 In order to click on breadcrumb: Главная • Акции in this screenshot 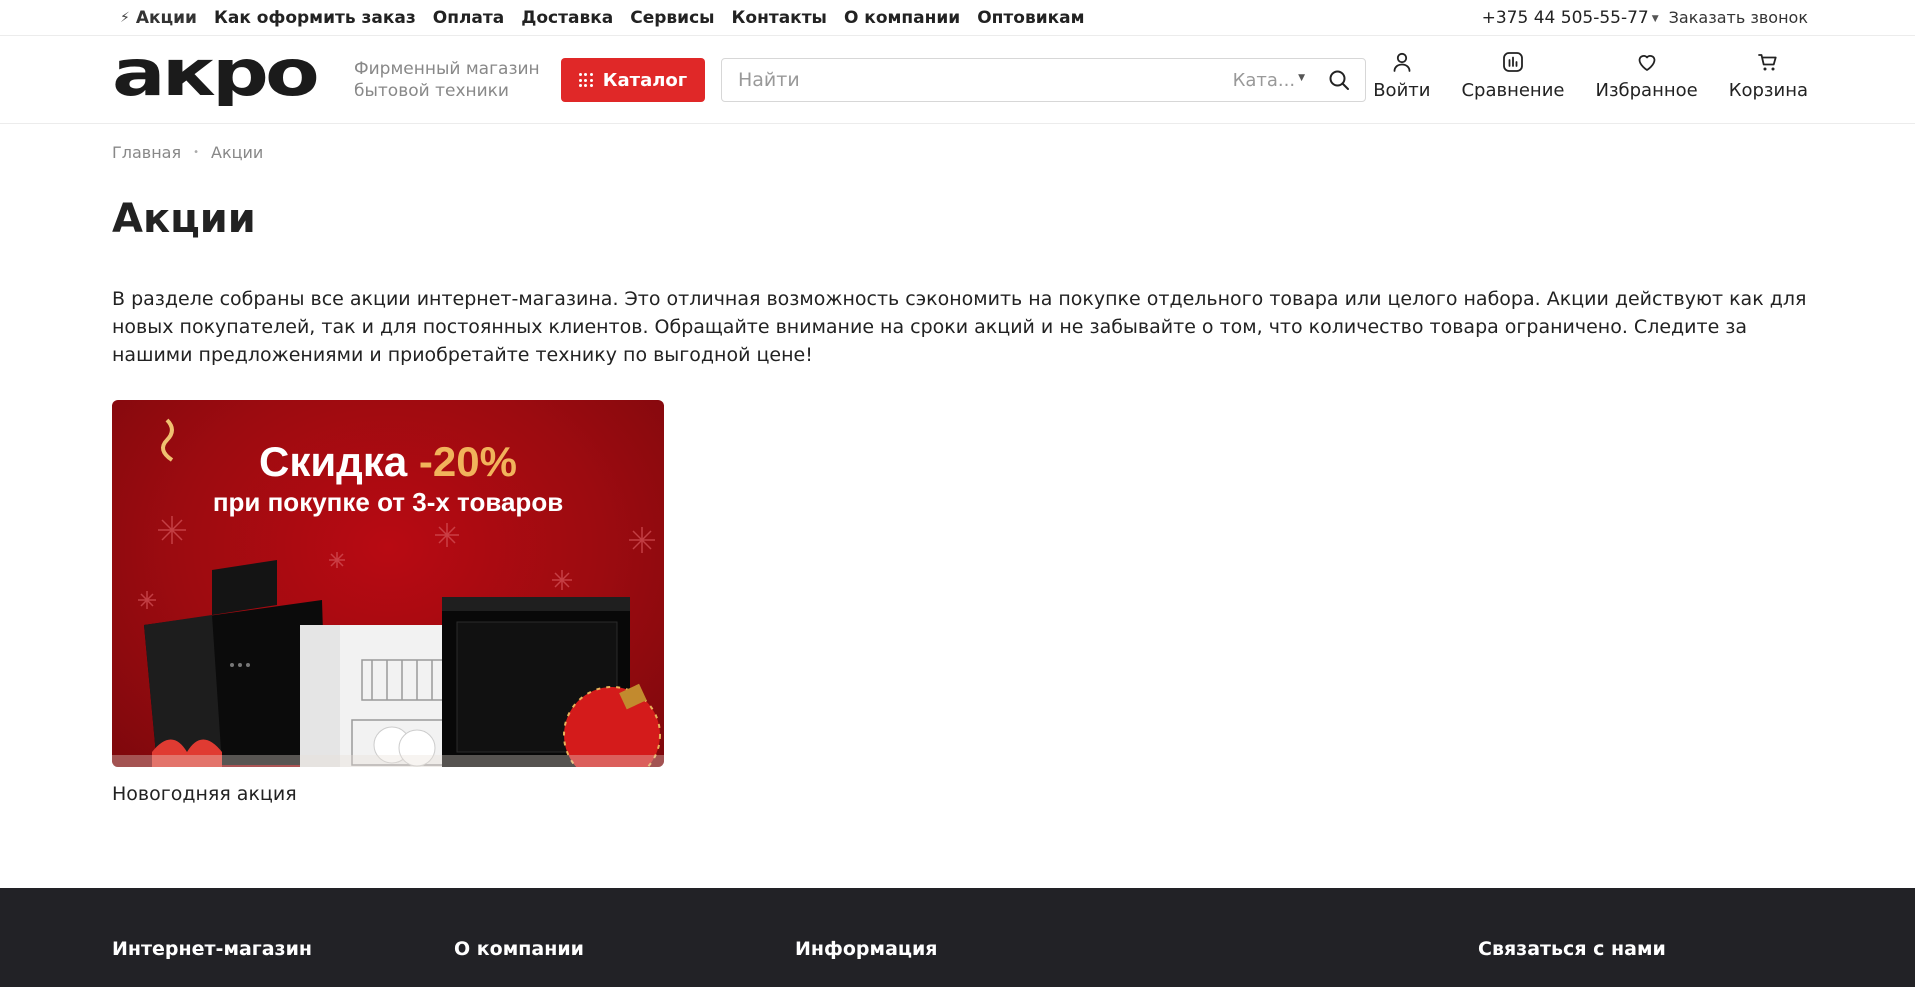, I will do `click(187, 152)`.